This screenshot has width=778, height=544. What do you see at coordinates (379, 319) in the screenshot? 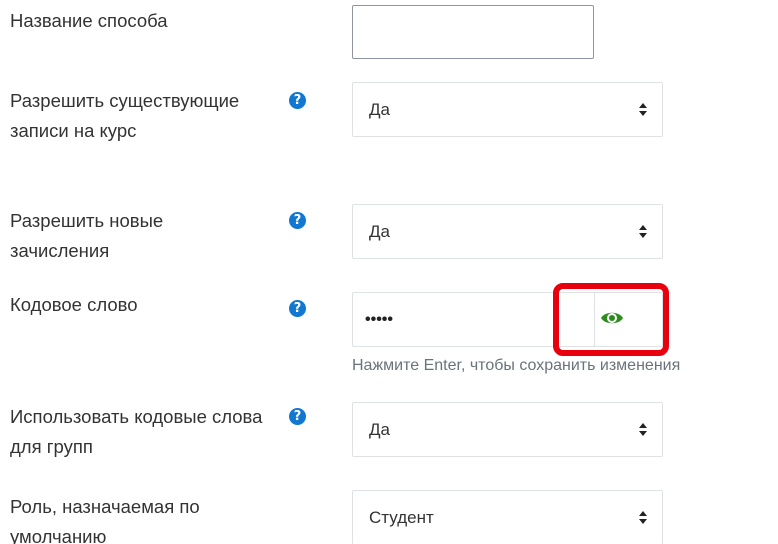
I see `enrolment-key-input: •••••` at bounding box center [379, 319].